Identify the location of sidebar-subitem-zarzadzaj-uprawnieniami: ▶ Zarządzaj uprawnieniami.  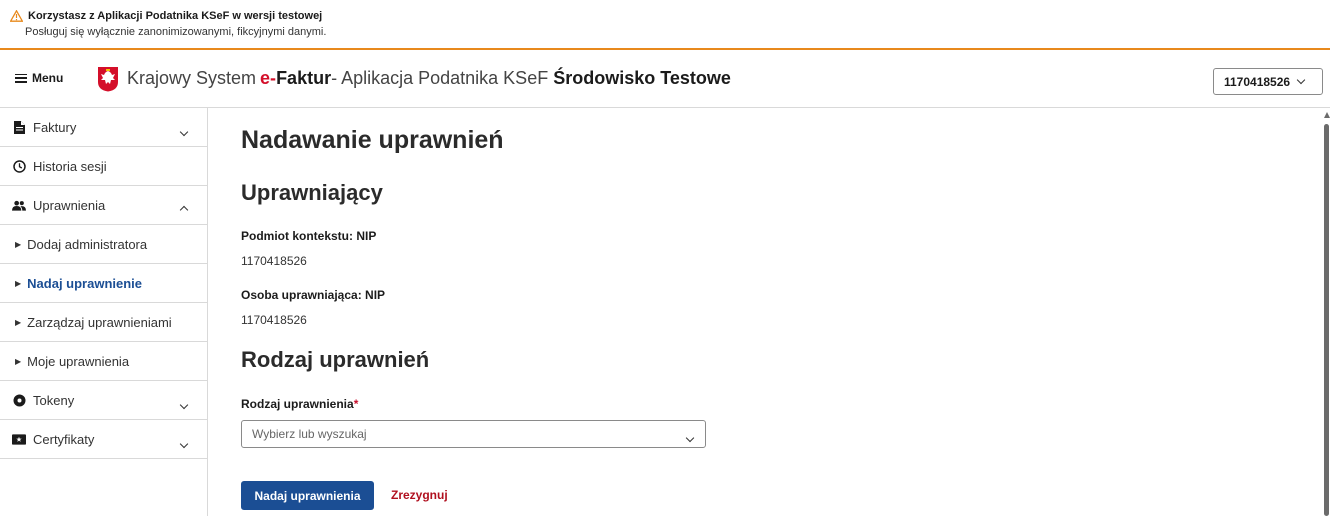
(103, 322).